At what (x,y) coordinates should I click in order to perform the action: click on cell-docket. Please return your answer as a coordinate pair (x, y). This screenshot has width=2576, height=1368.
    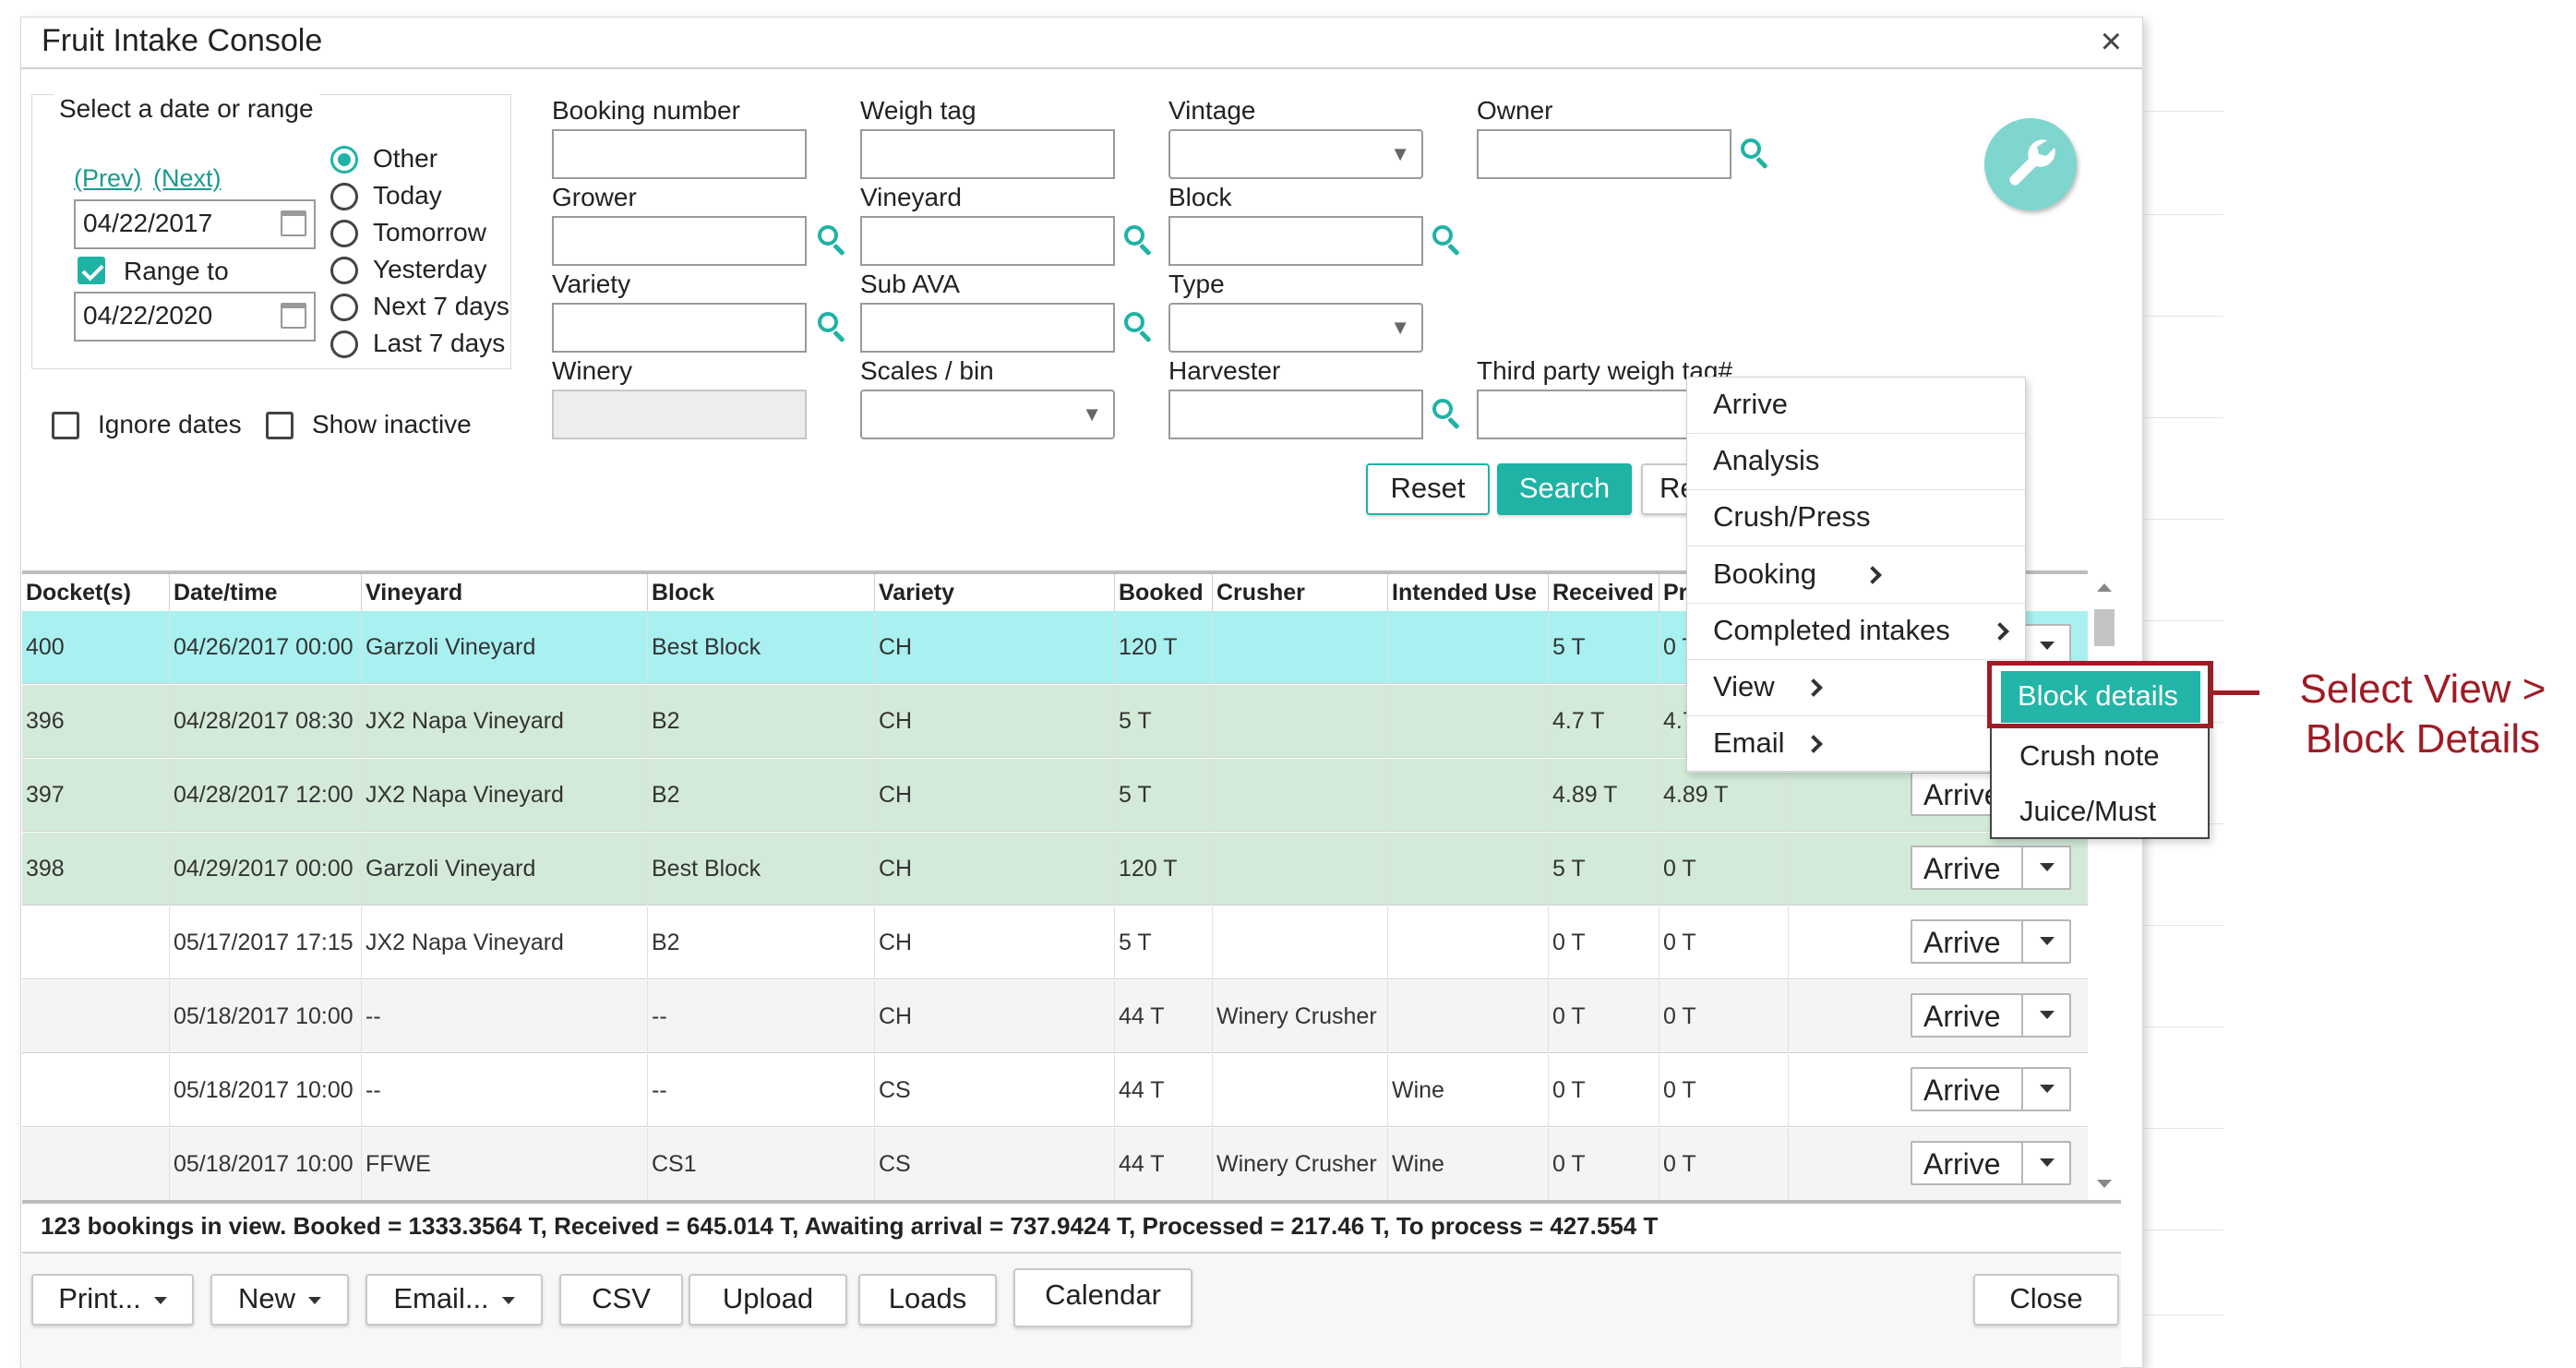
    Looking at the image, I should click on (96, 1164).